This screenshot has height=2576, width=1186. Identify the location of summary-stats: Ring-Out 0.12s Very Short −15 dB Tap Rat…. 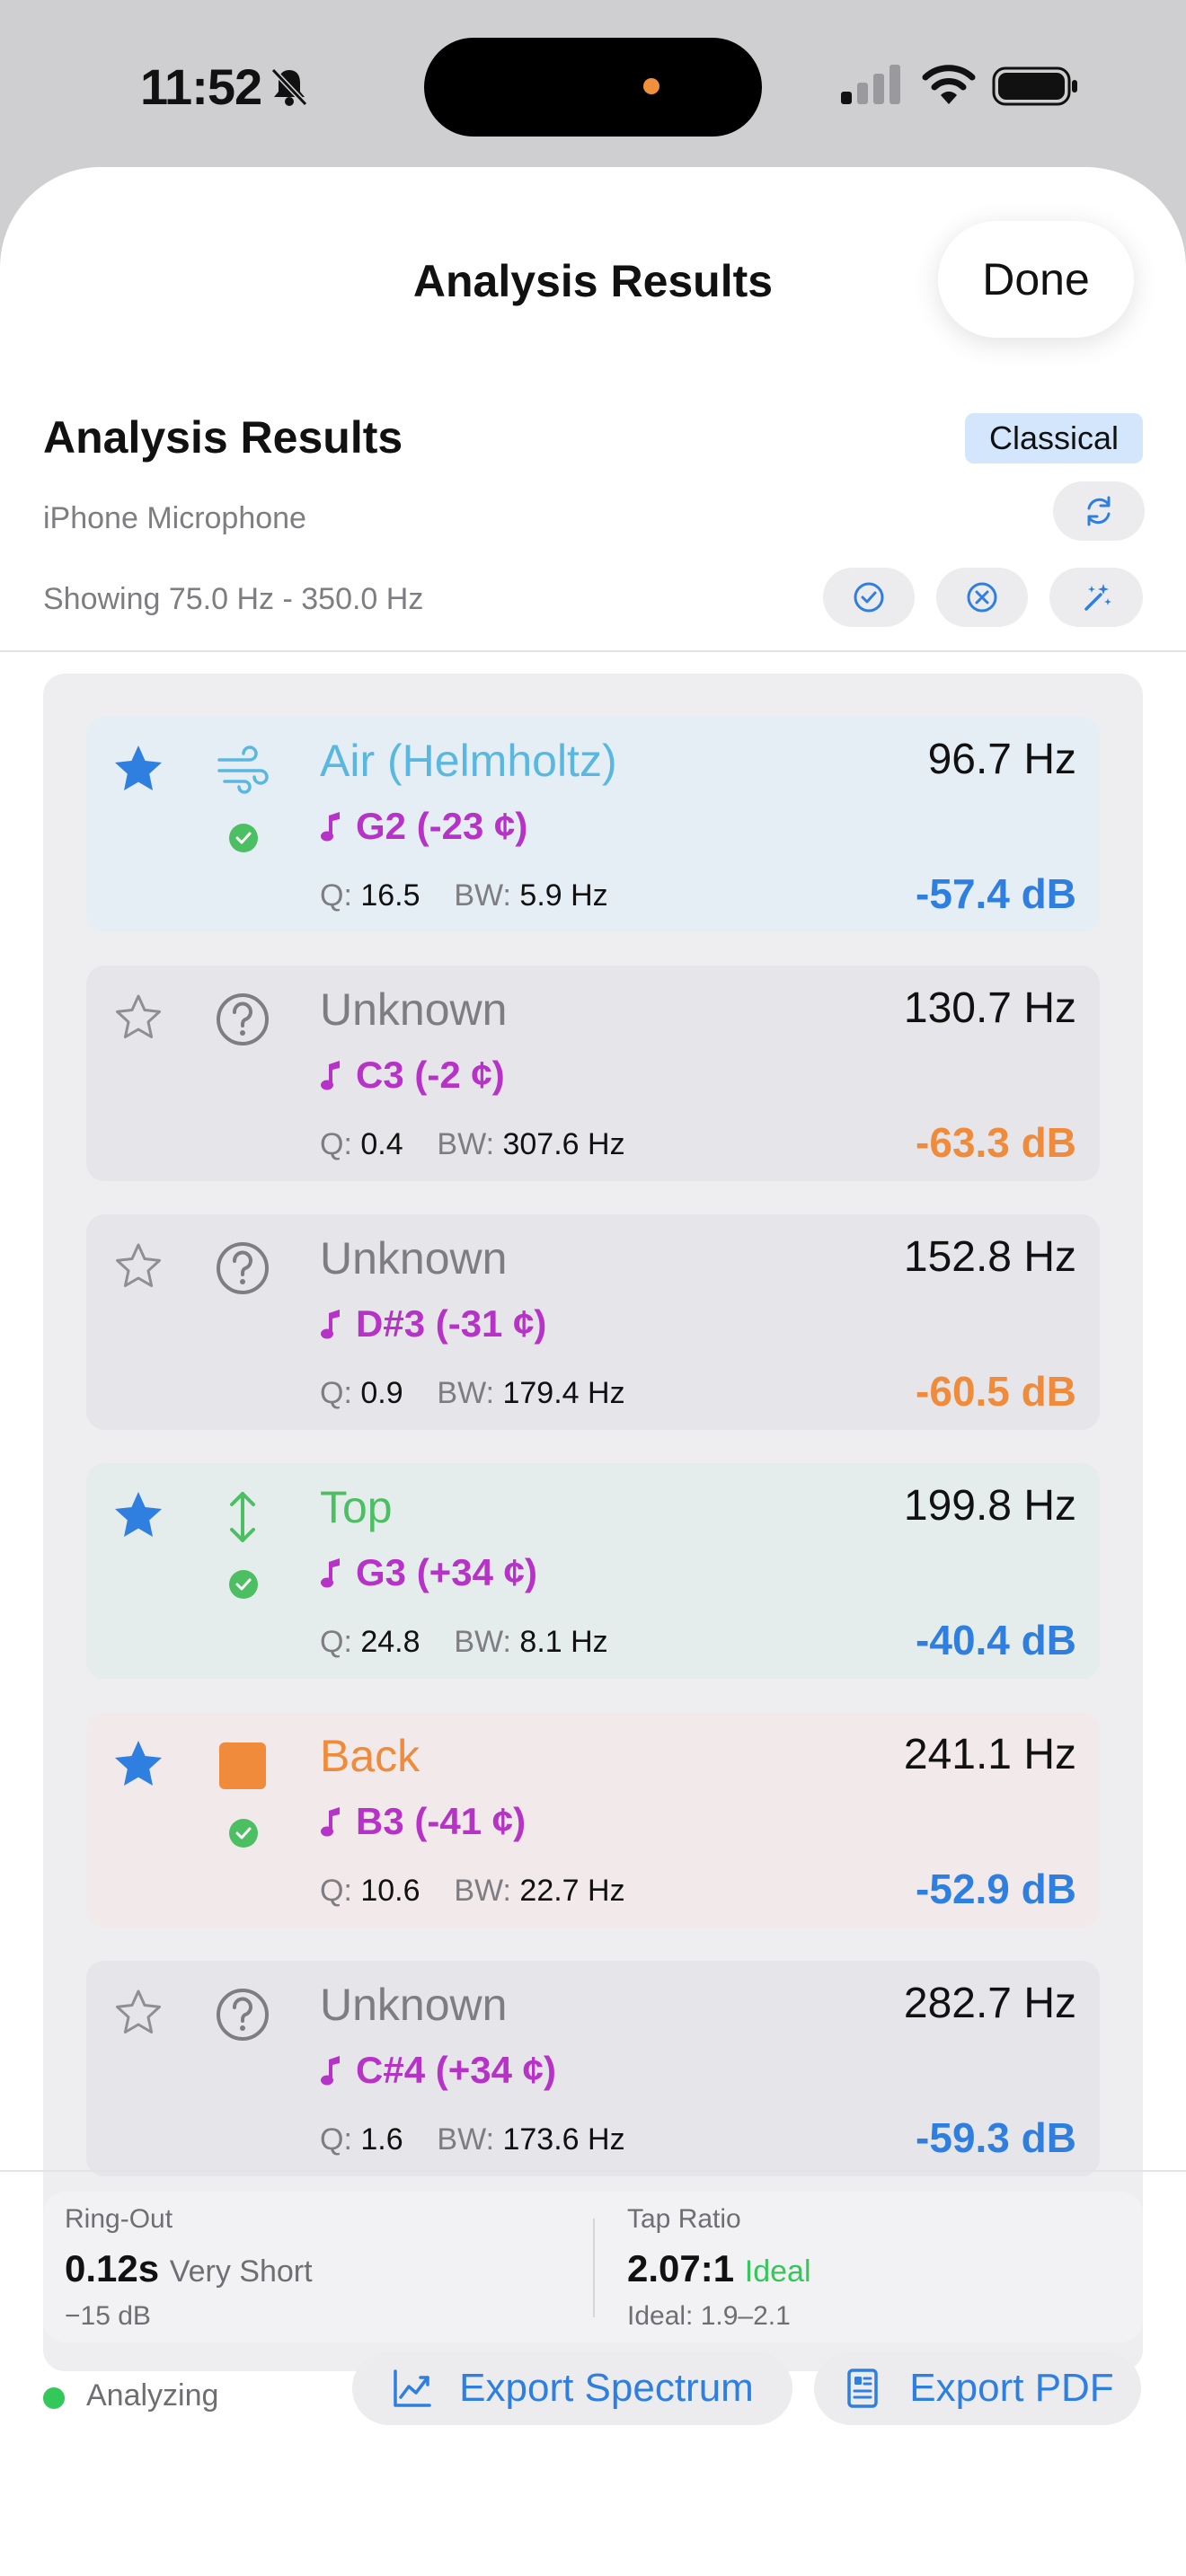
(593, 2267).